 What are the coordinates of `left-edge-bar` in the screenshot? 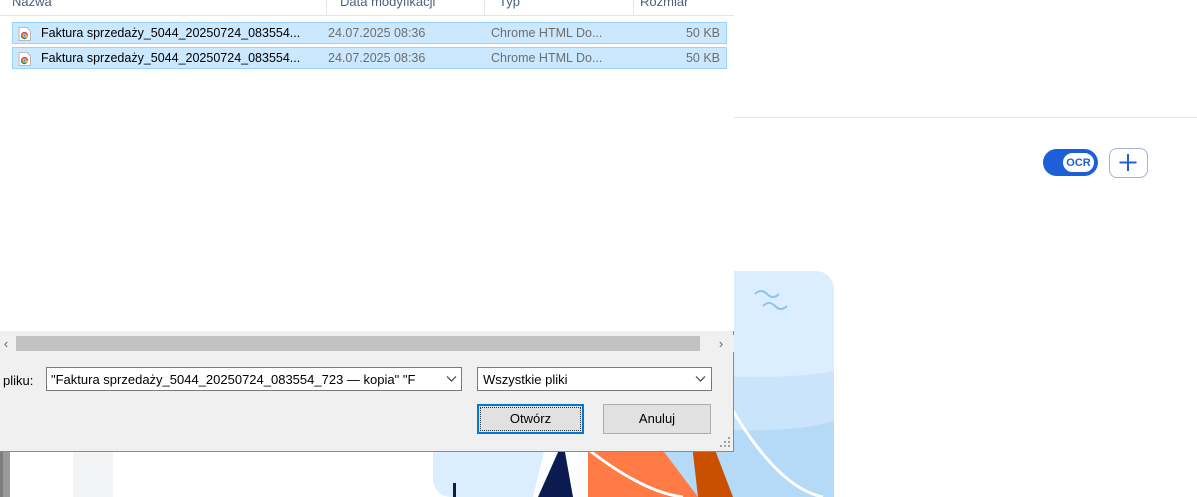 It's located at (5, 474).